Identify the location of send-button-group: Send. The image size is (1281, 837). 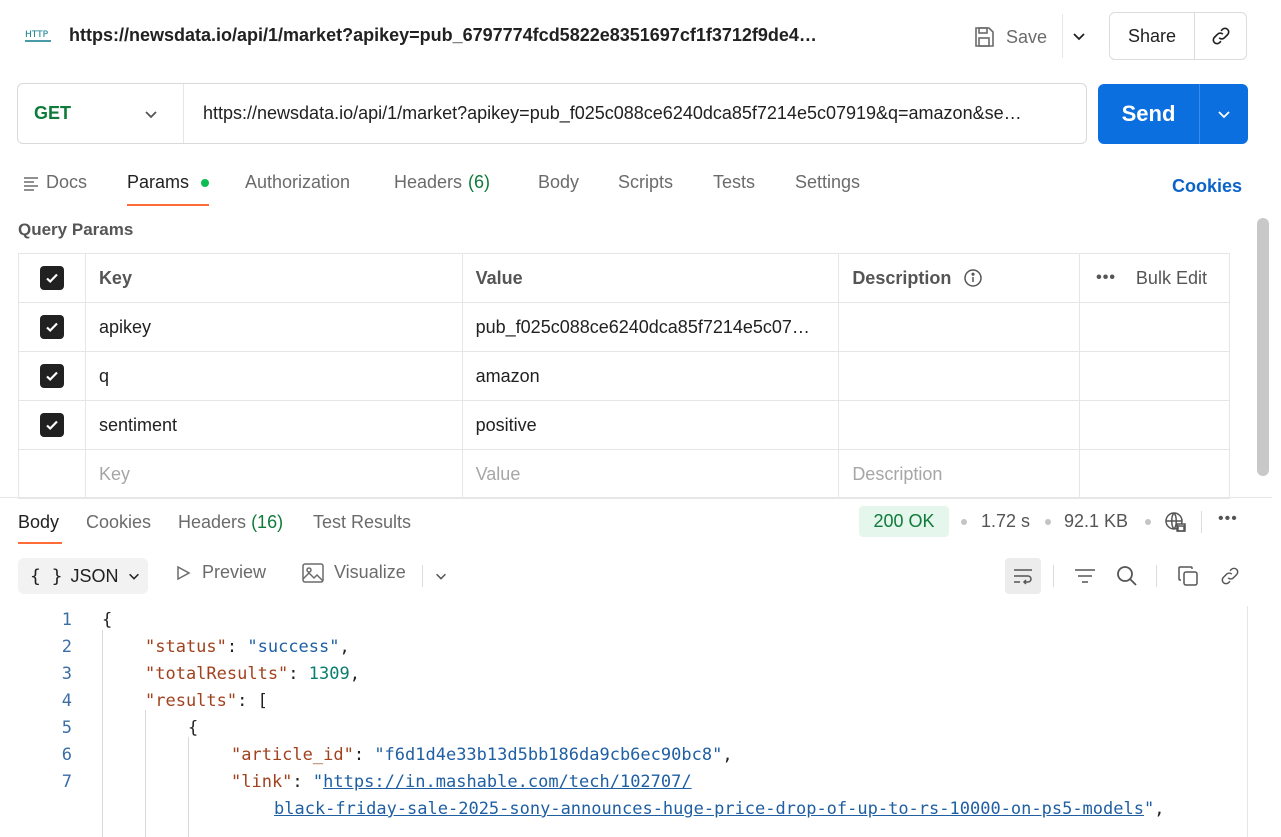
(1173, 114).